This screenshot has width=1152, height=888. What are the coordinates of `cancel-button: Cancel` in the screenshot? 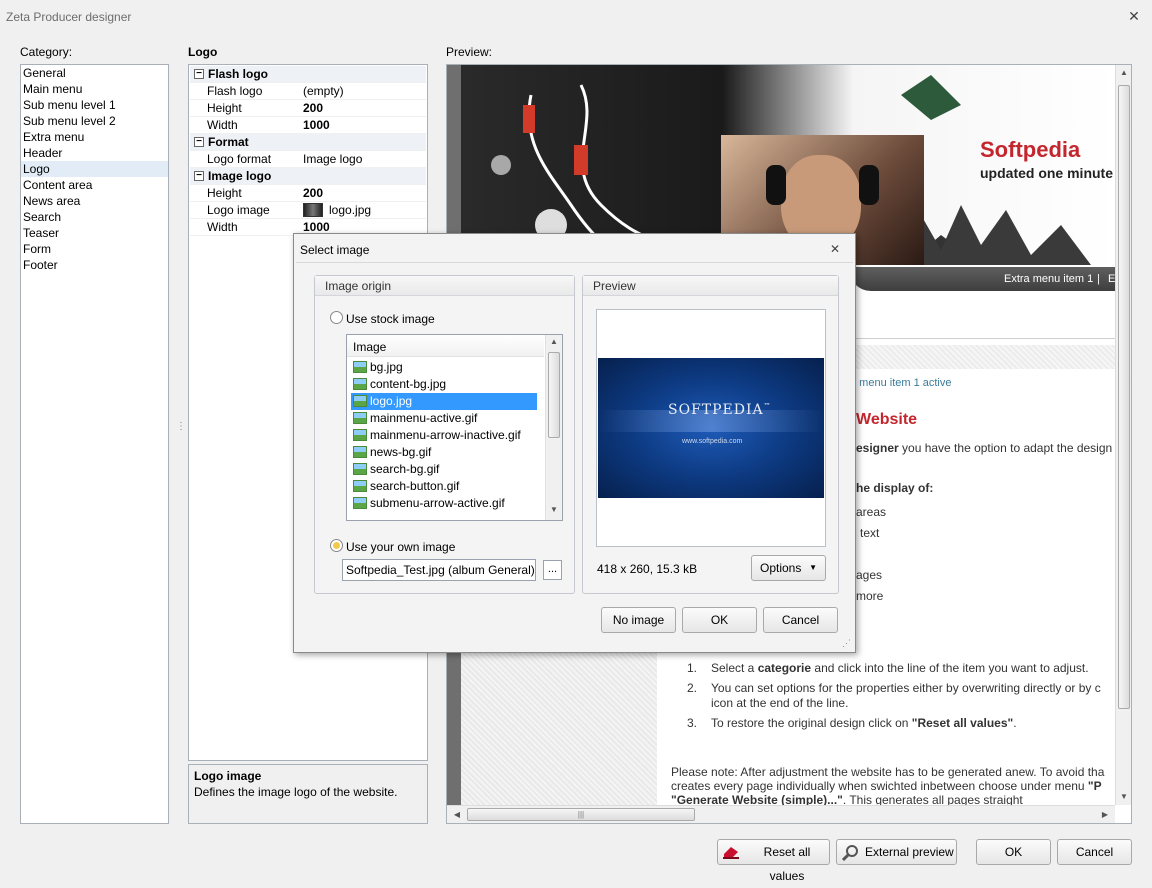 It's located at (1094, 852).